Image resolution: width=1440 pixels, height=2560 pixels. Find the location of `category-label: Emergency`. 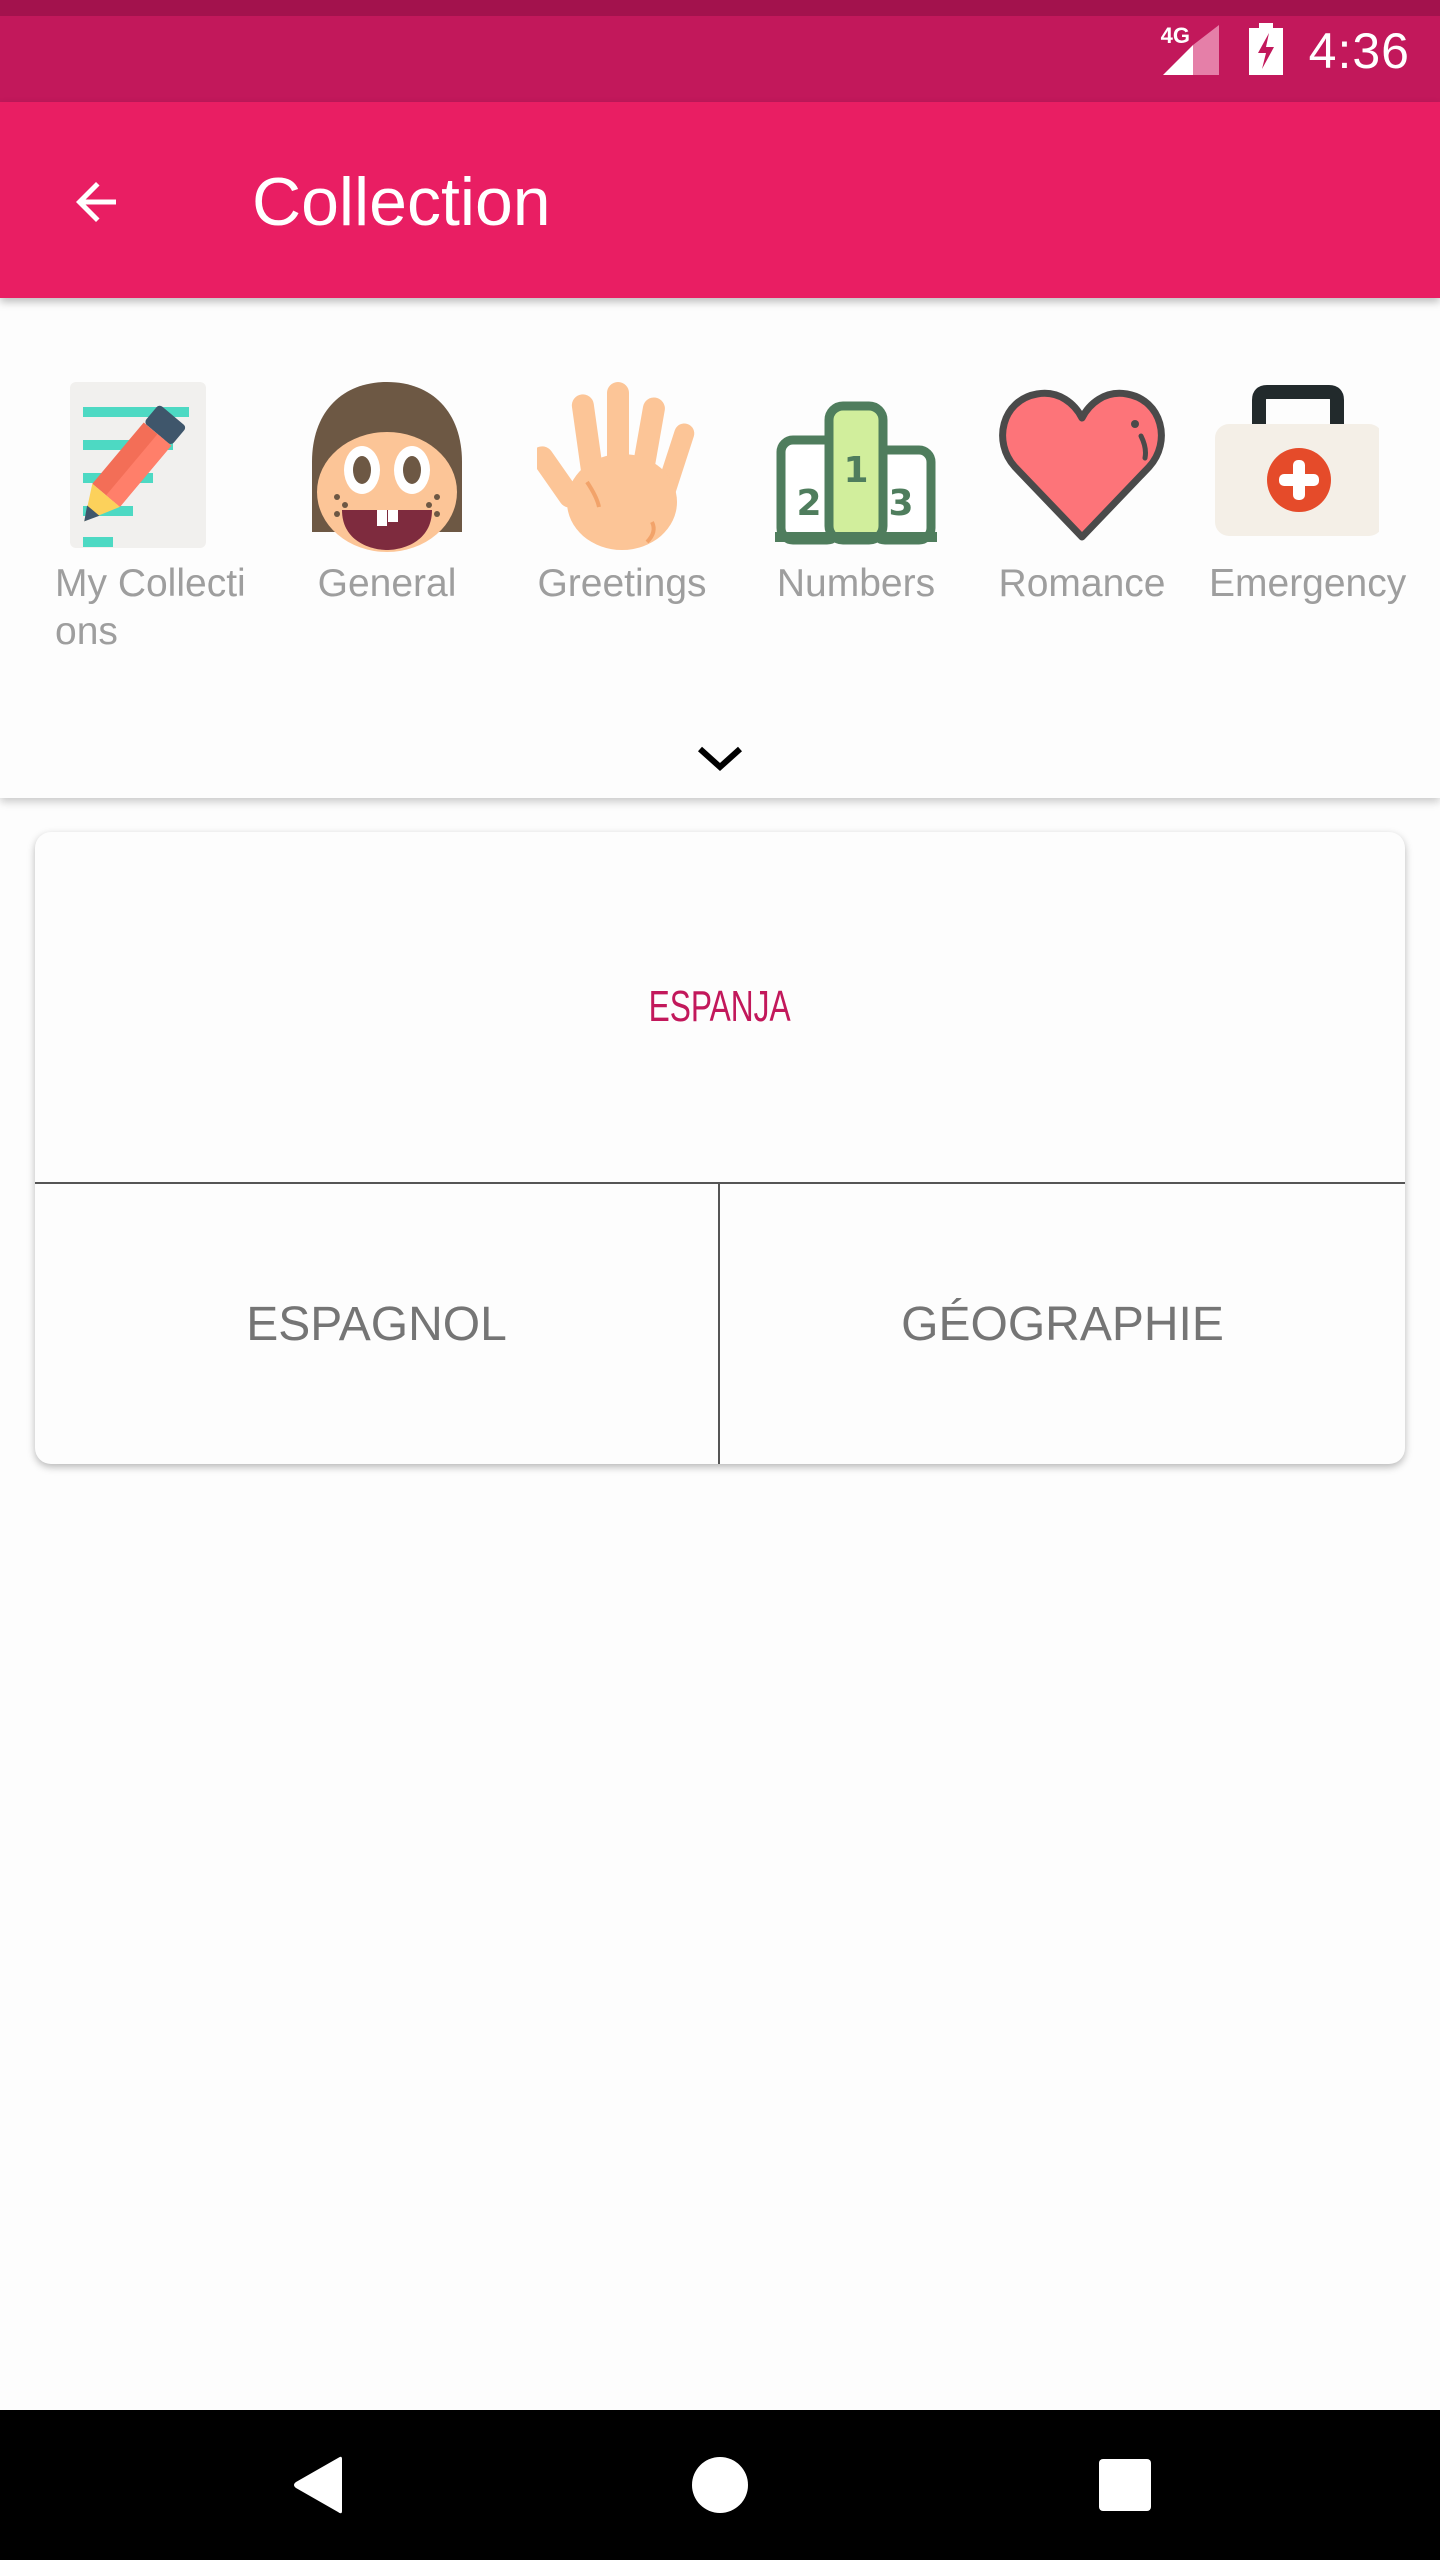

category-label: Emergency is located at coordinates (1308, 583).